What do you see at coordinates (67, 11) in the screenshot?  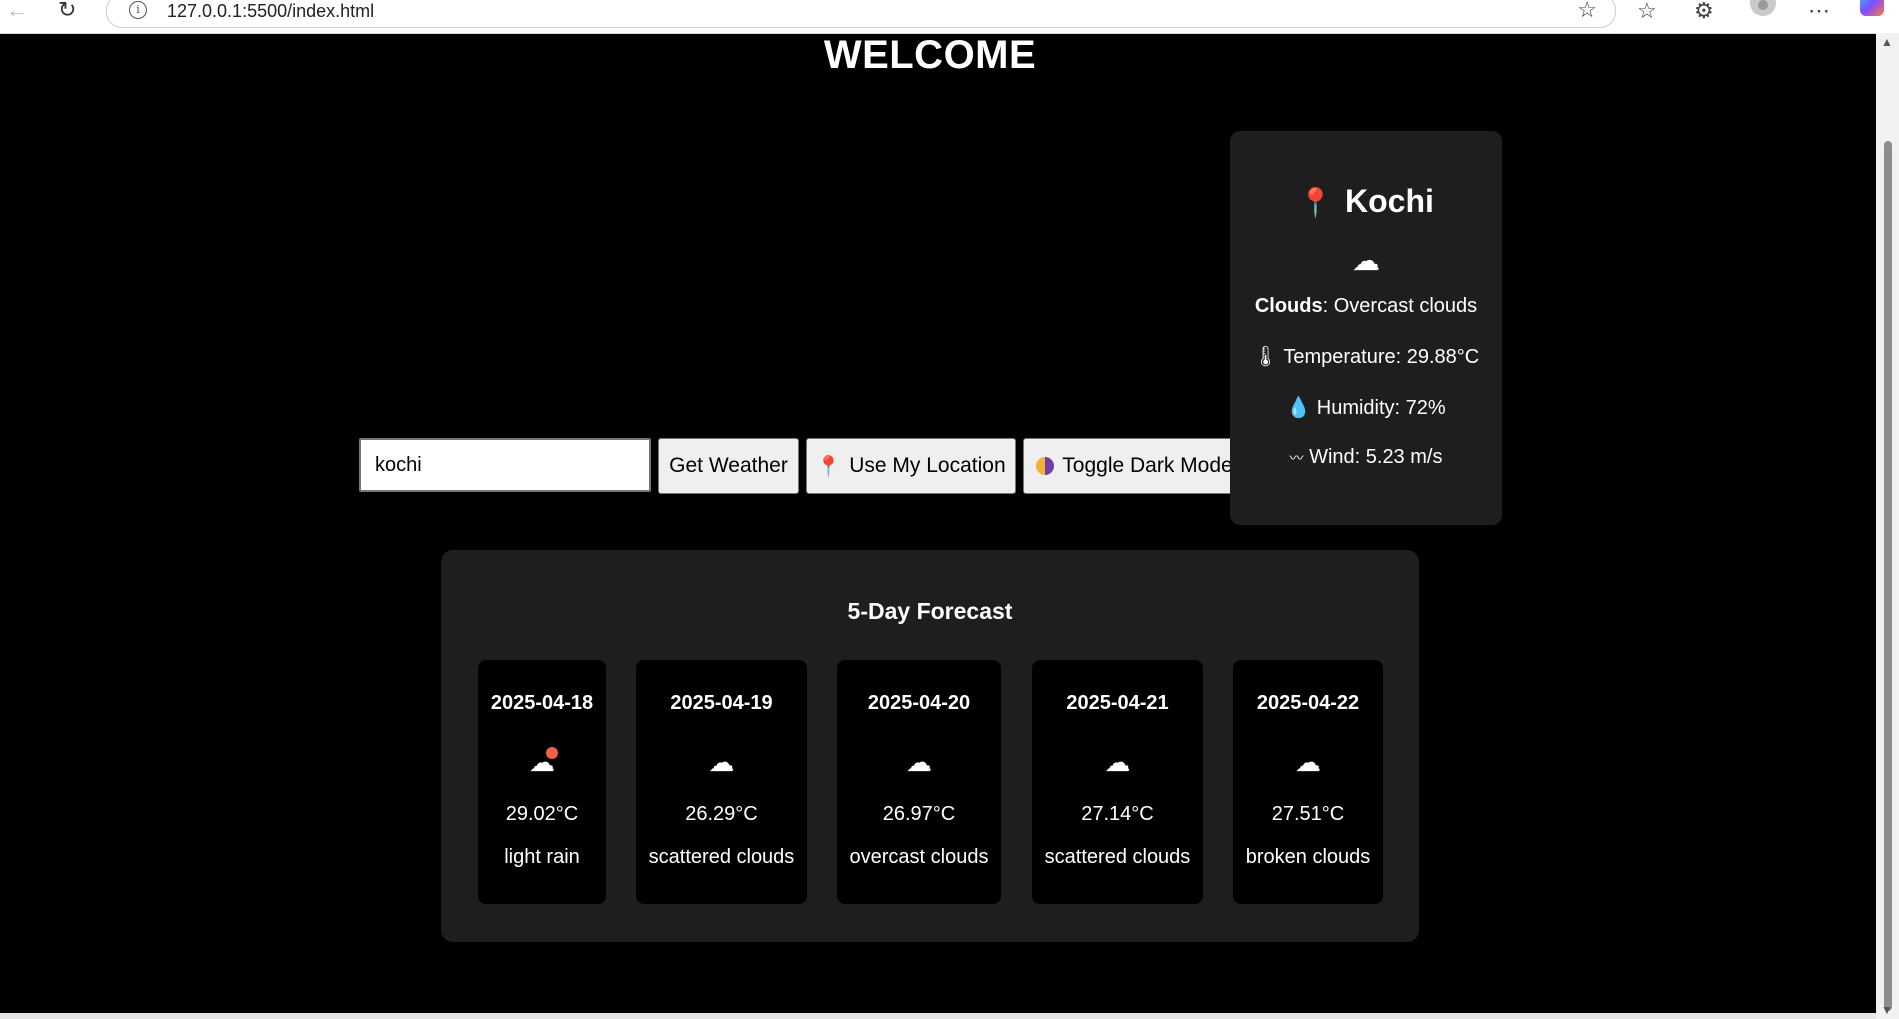 I see `reload-icon: ↻` at bounding box center [67, 11].